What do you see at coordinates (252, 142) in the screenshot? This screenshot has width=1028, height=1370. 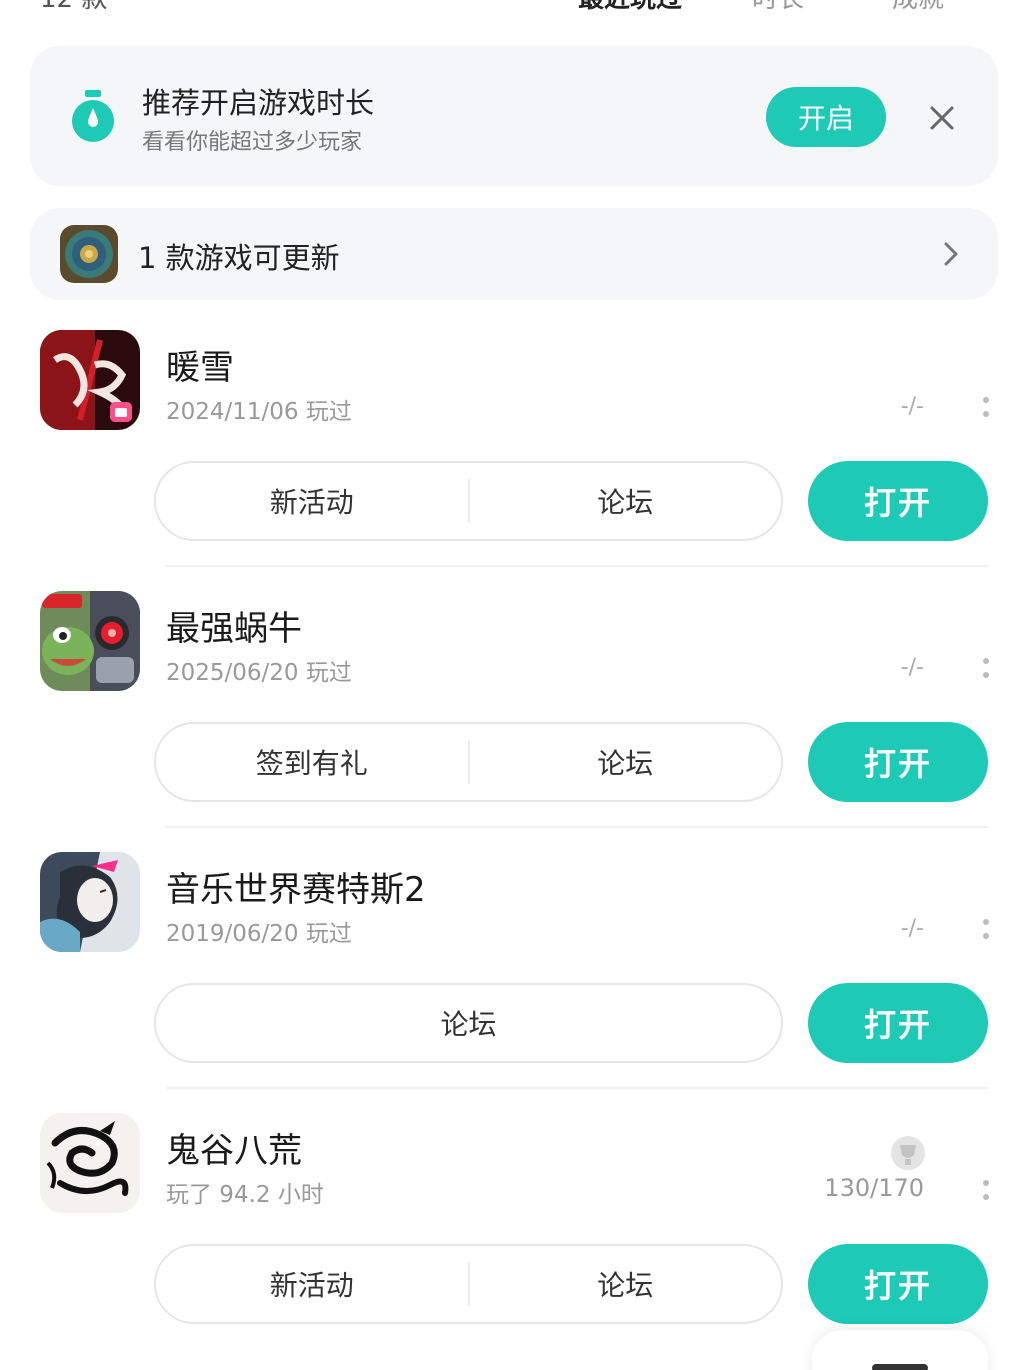 I see `recommend-subtitle: 看看你能超过多少玩家` at bounding box center [252, 142].